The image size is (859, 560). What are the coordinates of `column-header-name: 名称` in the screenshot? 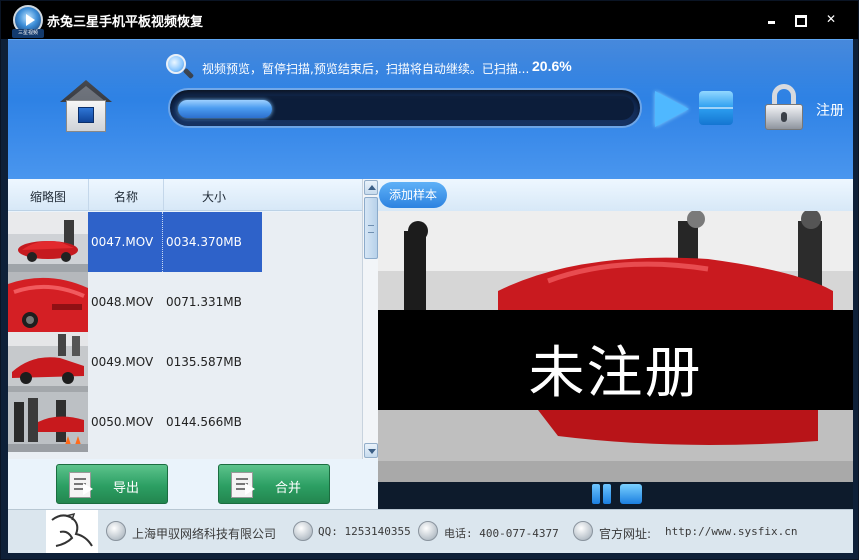 It's located at (126, 196).